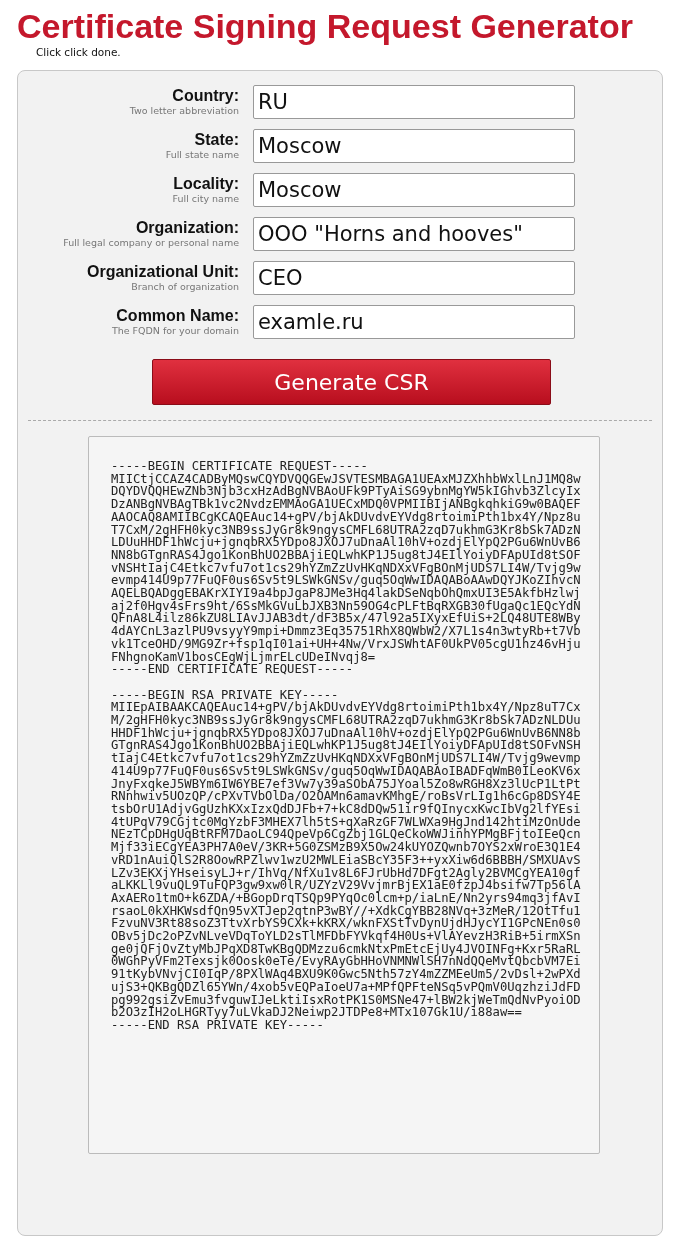 This screenshot has width=680, height=1250. Describe the element at coordinates (414, 322) in the screenshot. I see `text-field: examle.ru` at that location.